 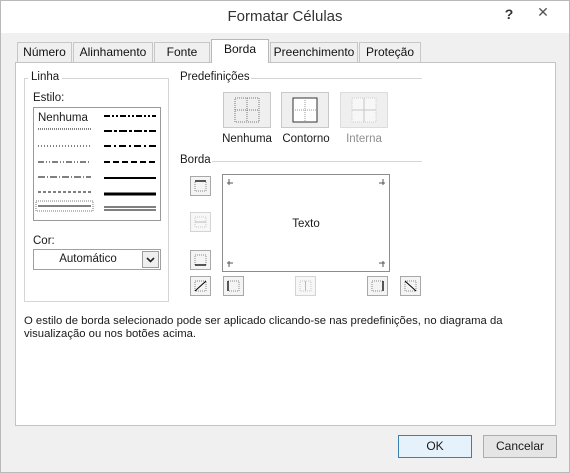 I want to click on border-top-icon, so click(x=200, y=186).